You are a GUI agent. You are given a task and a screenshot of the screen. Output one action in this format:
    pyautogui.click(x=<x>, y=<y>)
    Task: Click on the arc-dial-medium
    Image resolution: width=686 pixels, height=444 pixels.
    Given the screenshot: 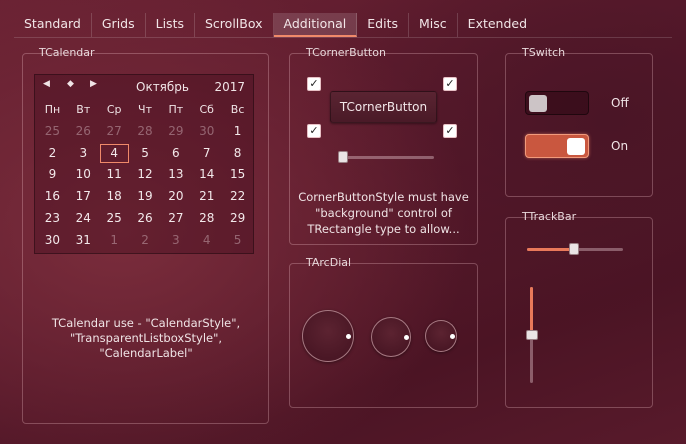 What is the action you would take?
    pyautogui.click(x=391, y=337)
    